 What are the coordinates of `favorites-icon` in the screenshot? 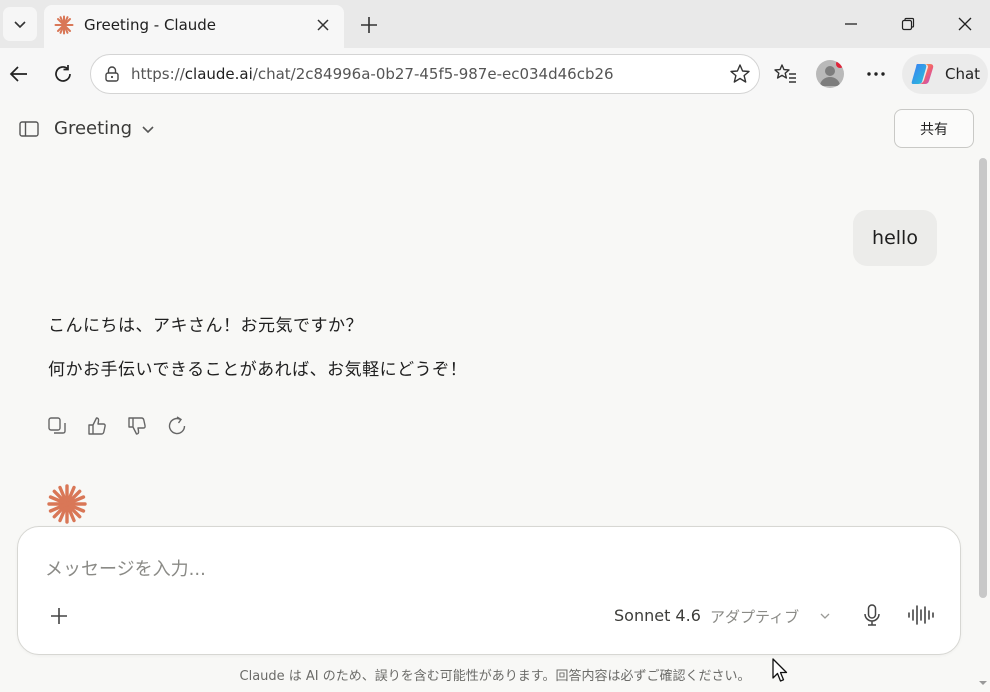 It's located at (785, 73).